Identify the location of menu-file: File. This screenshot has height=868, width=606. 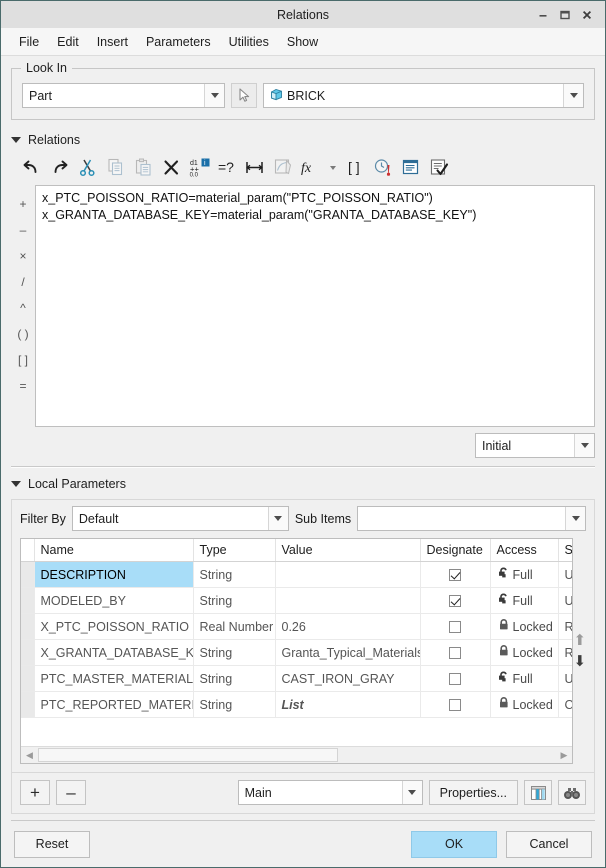
(29, 42).